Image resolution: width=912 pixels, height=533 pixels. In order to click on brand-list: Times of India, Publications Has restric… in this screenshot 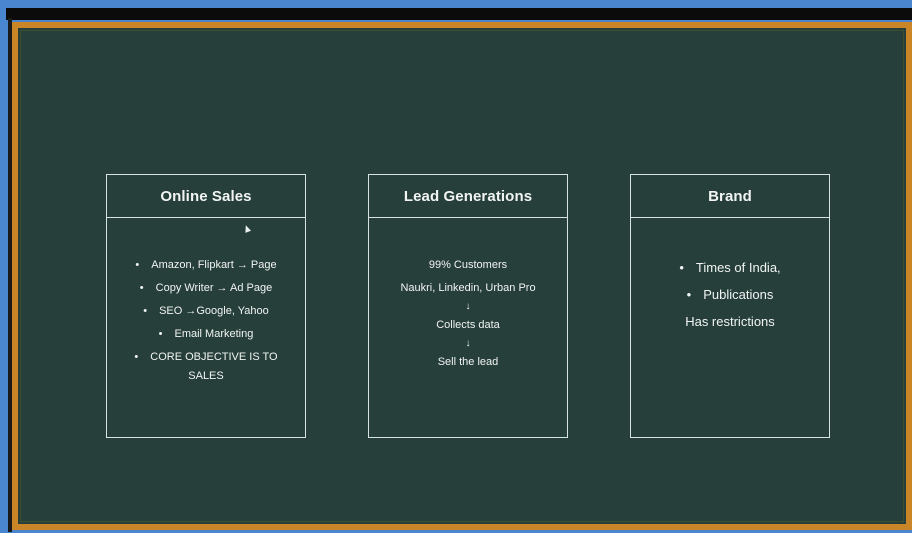, I will do `click(730, 276)`.